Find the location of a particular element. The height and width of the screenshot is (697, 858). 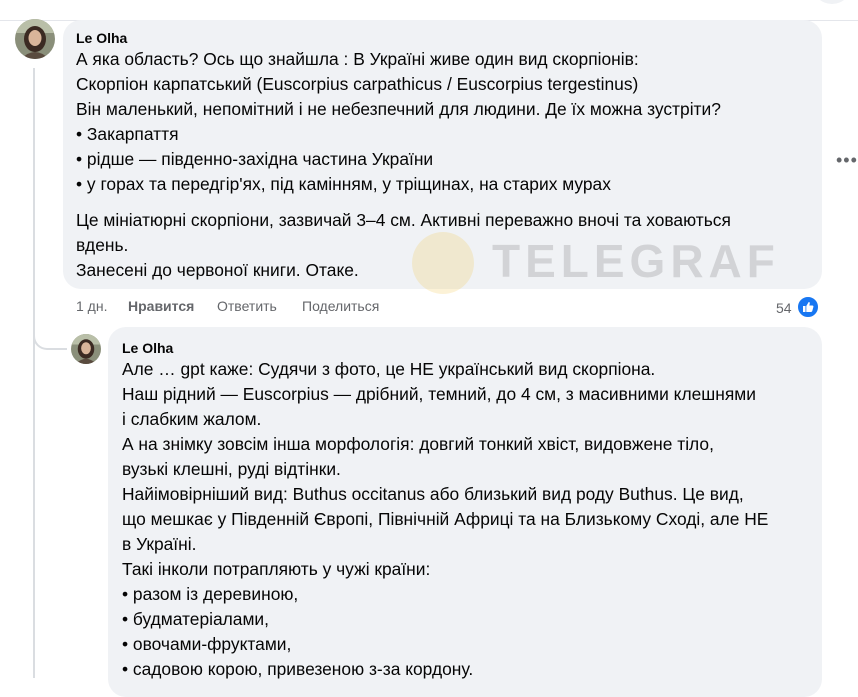

reply-text-line: в Україні. is located at coordinates (159, 544).